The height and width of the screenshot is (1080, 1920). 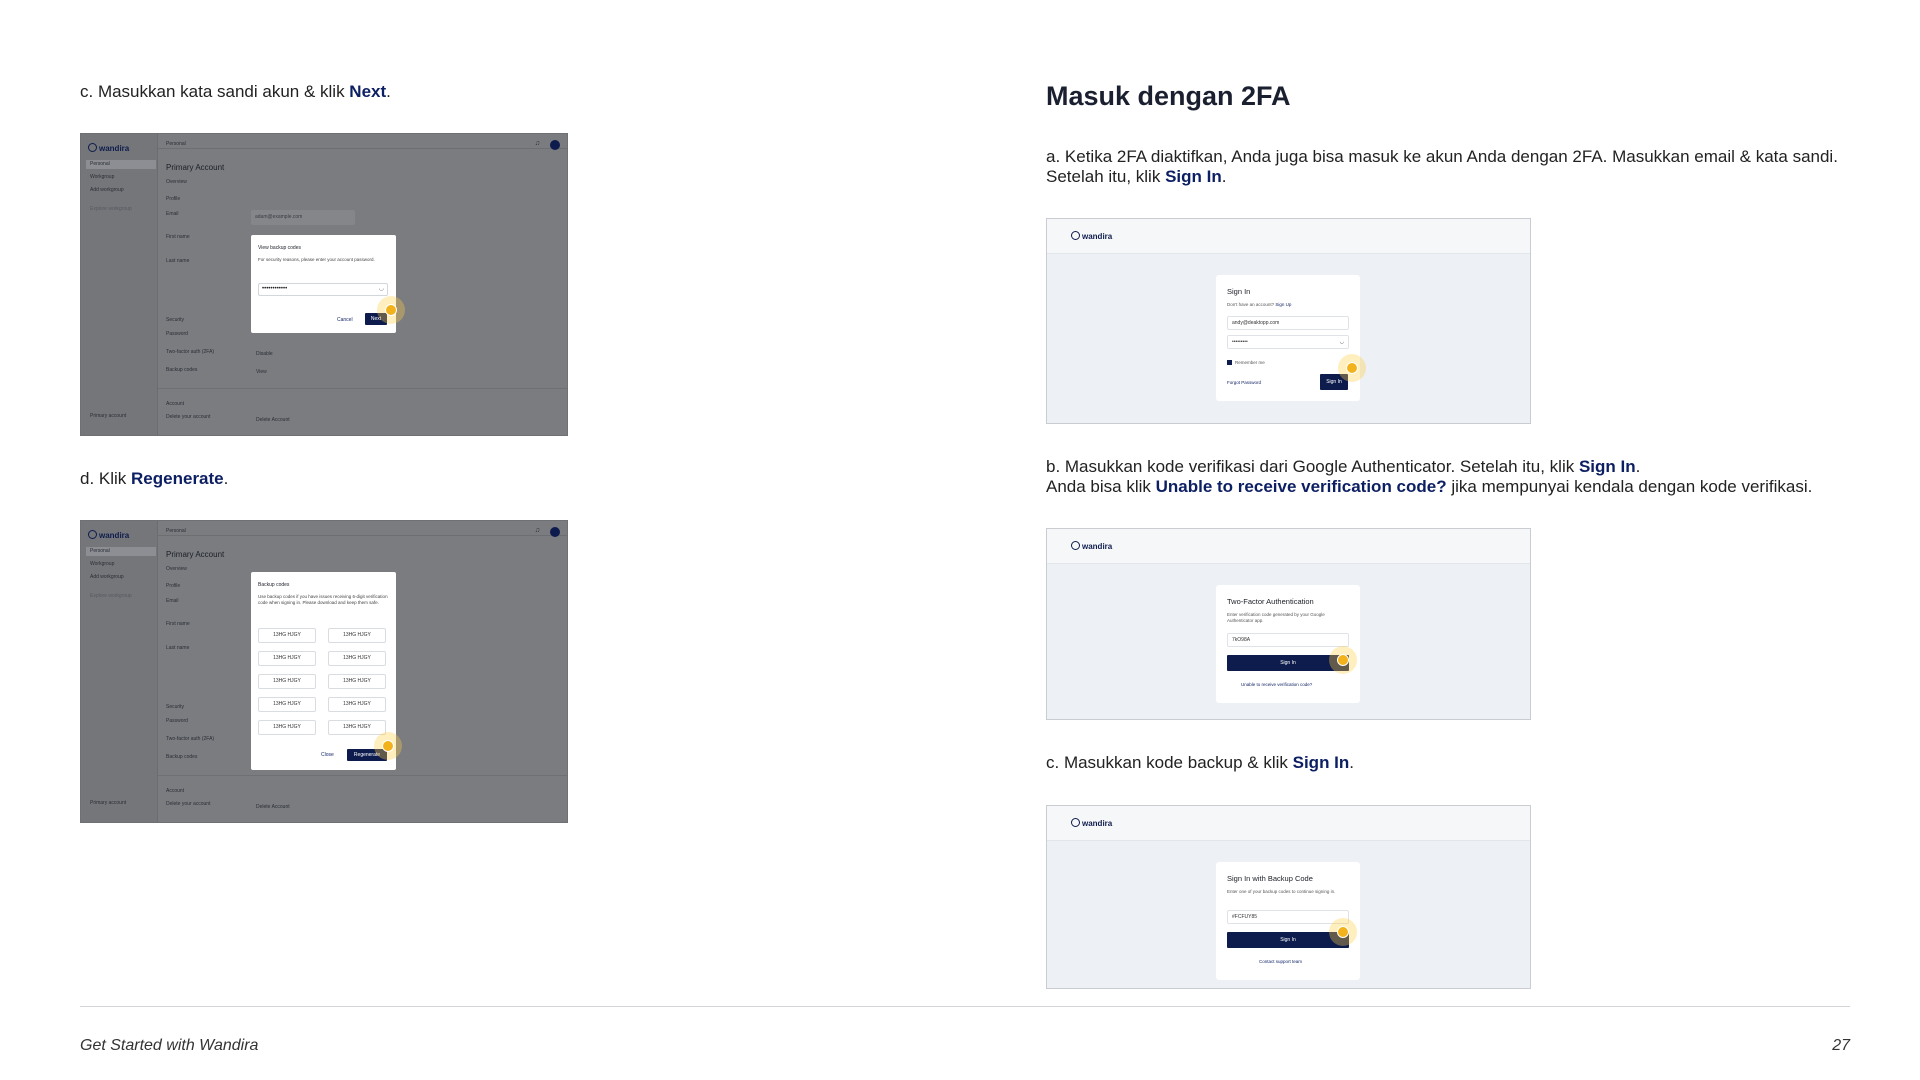 I want to click on backup-code-input: #FCFUY85, so click(x=1288, y=917).